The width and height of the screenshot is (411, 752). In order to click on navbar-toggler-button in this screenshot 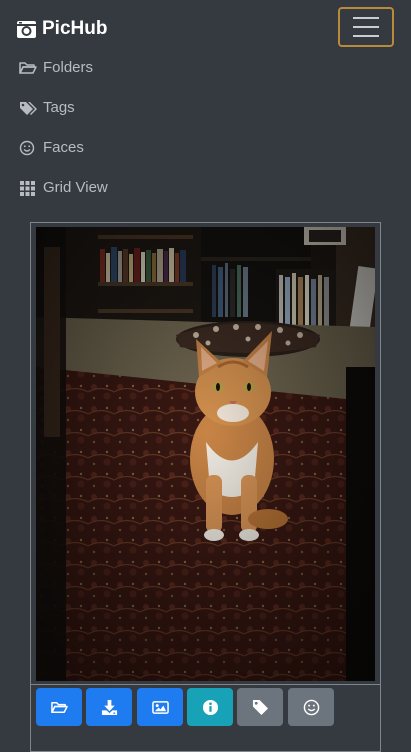, I will do `click(366, 27)`.